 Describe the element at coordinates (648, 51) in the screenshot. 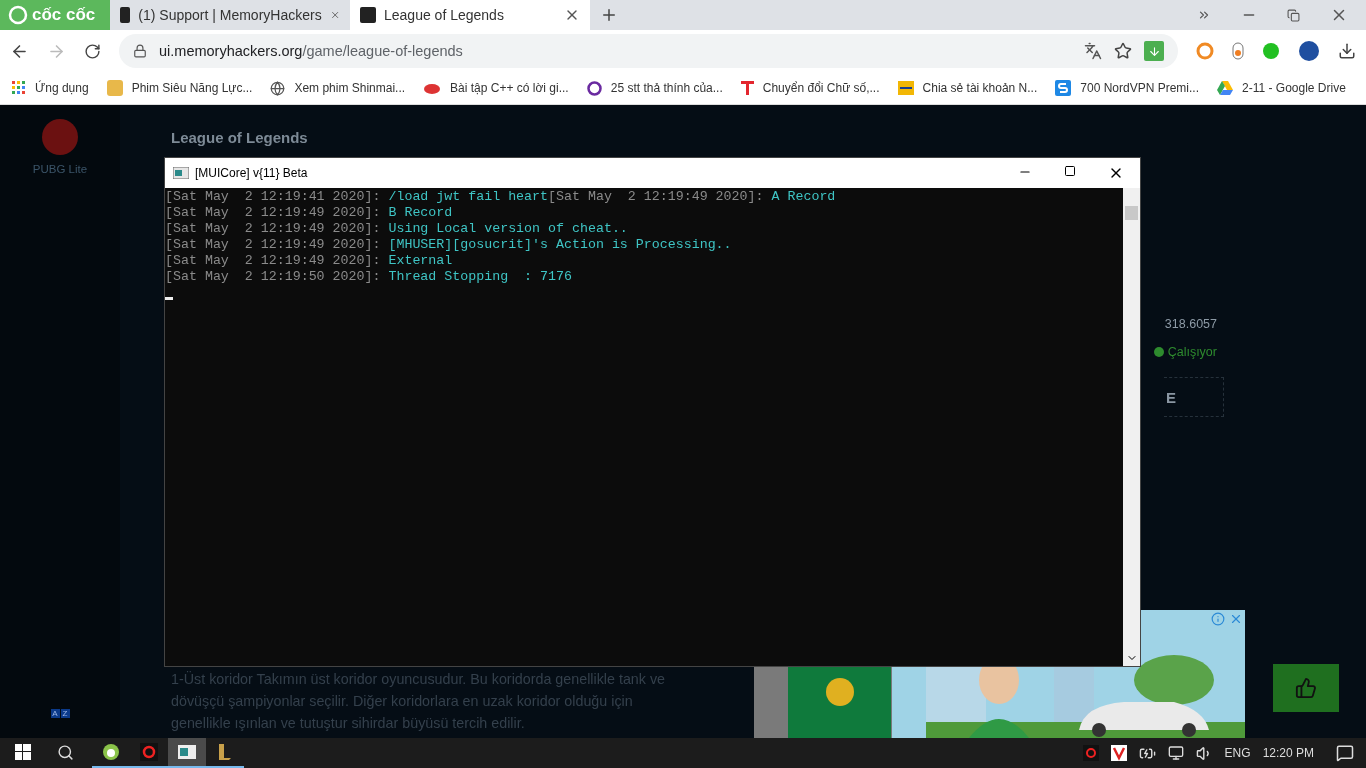

I see `address-bar: ui.memoryhackers.org/game/league-of-legends` at that location.